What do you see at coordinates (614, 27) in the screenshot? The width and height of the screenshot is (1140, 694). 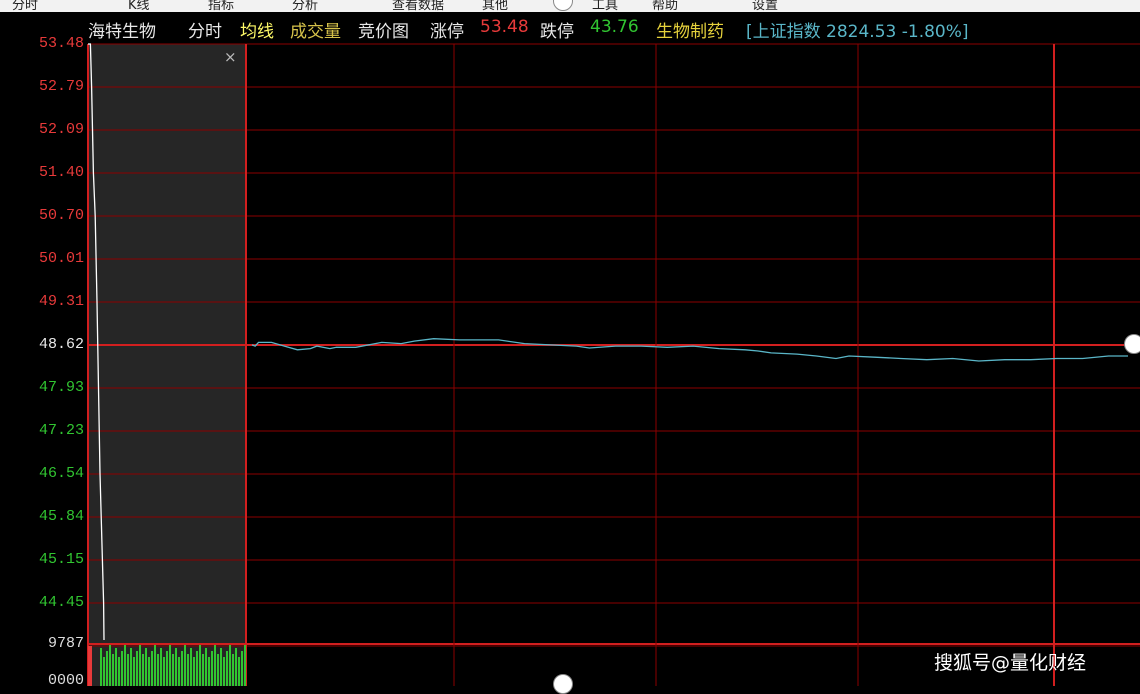 I see `limit-down-value: 43.76` at bounding box center [614, 27].